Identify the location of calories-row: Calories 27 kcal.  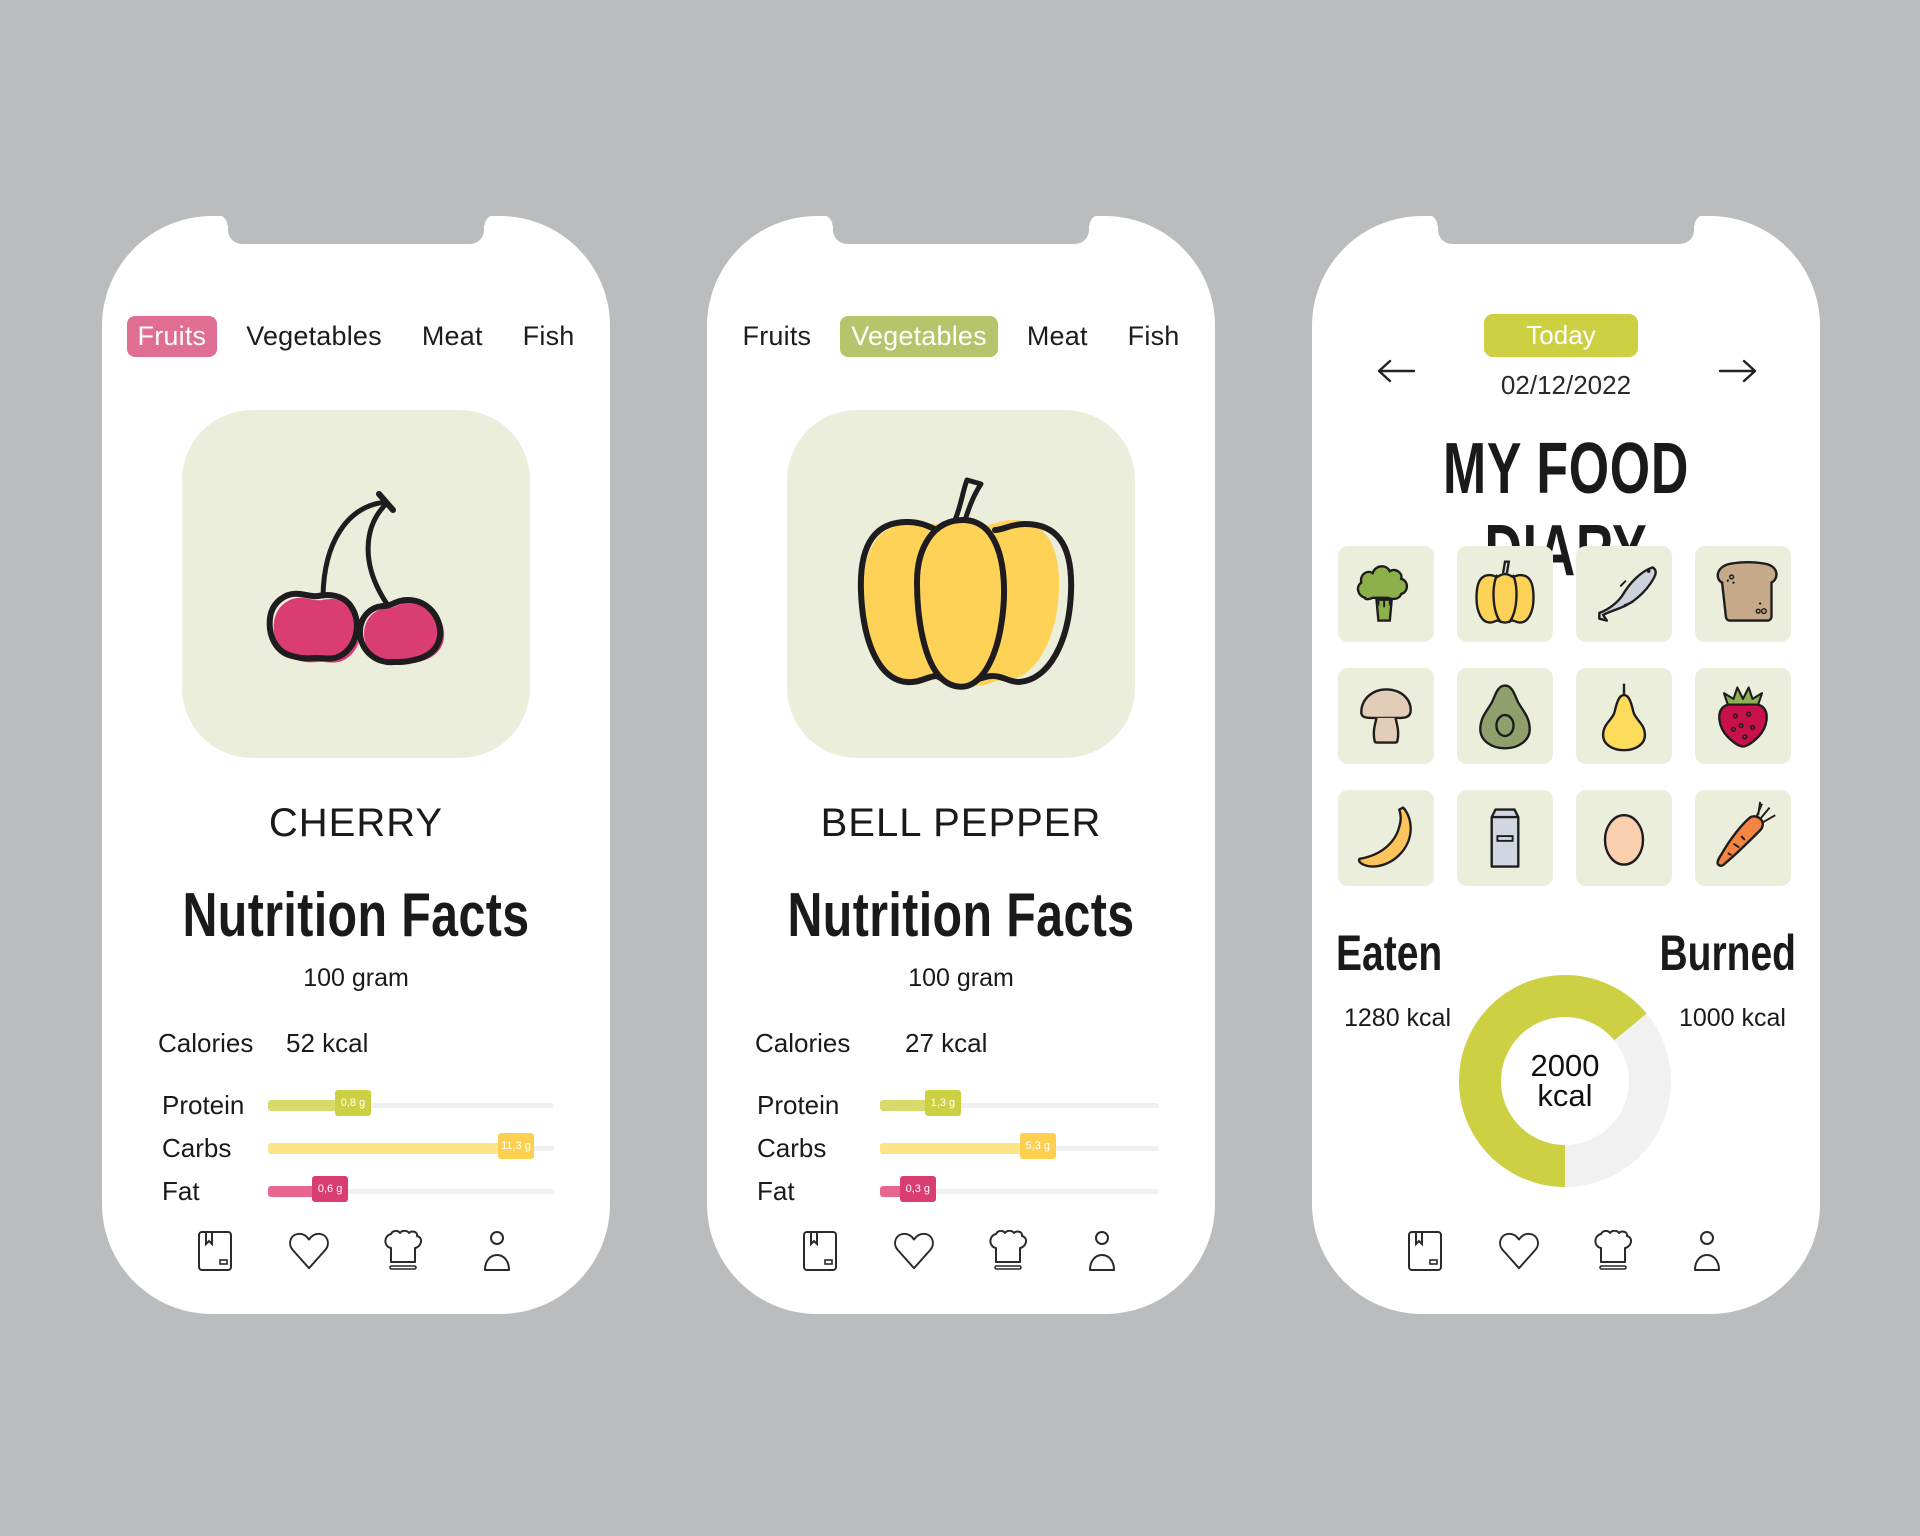
(871, 1043).